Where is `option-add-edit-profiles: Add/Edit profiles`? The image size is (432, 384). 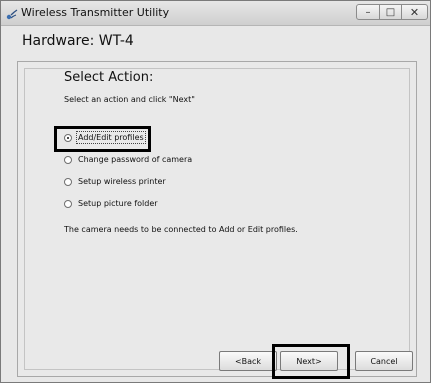 option-add-edit-profiles: Add/Edit profiles is located at coordinates (105, 137).